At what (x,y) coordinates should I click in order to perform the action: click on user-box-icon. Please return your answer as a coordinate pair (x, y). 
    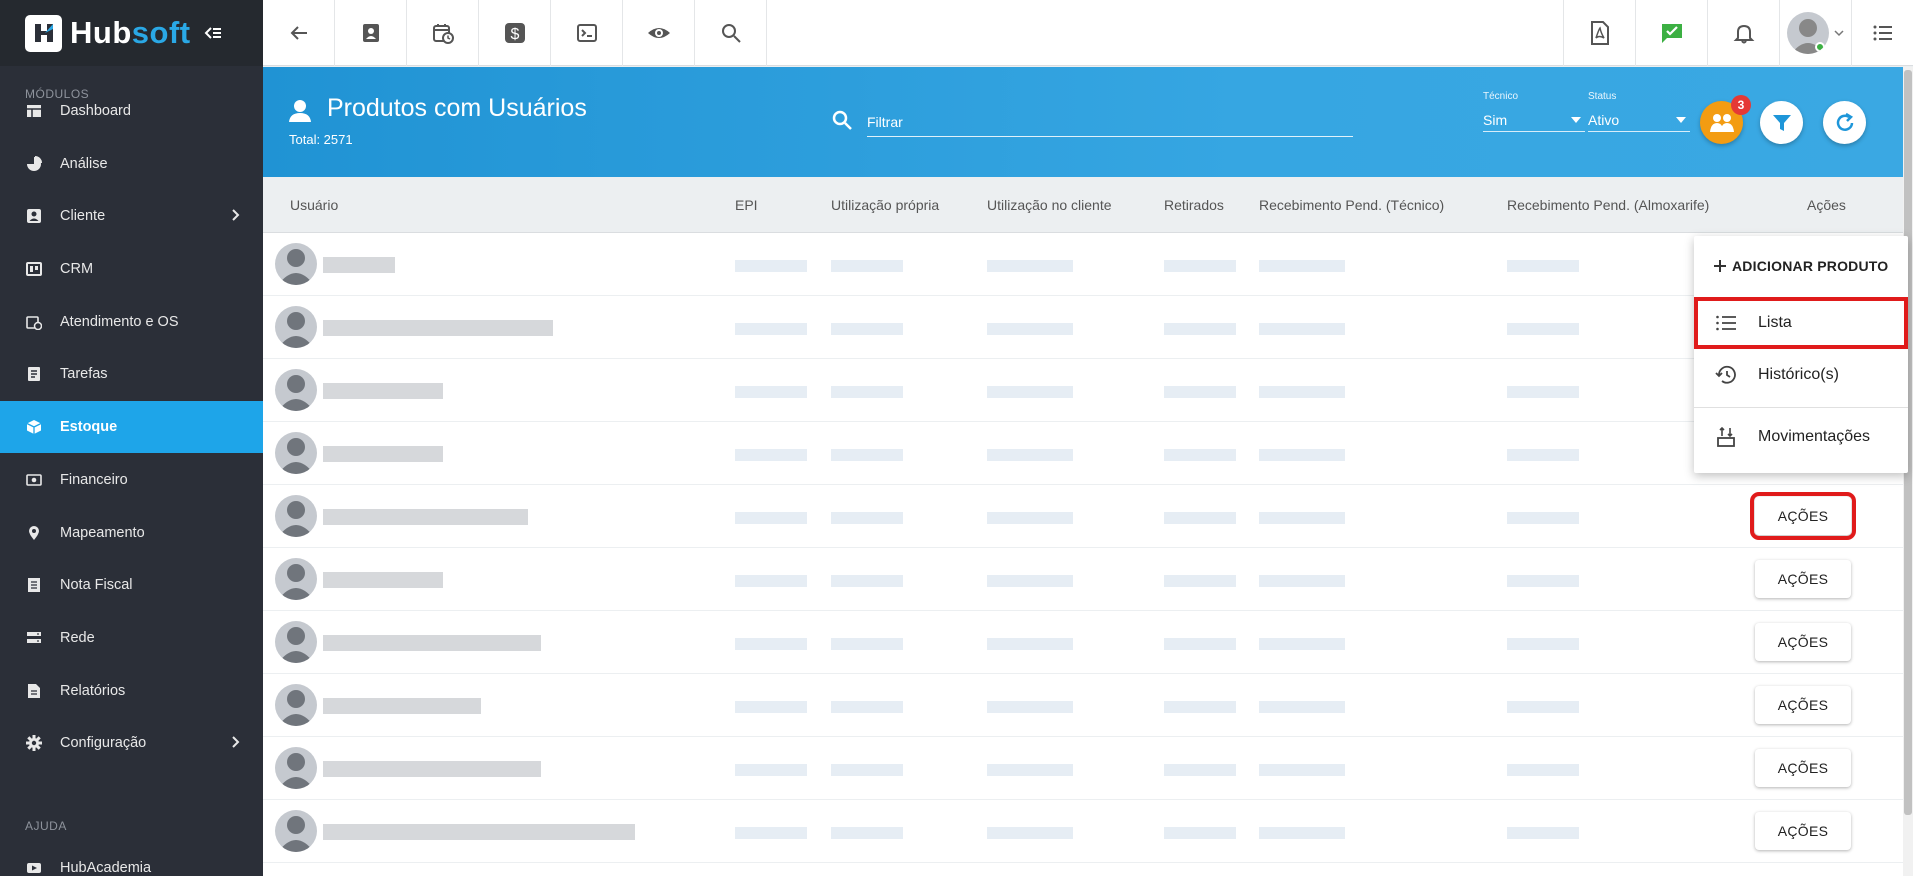
    Looking at the image, I should click on (300, 111).